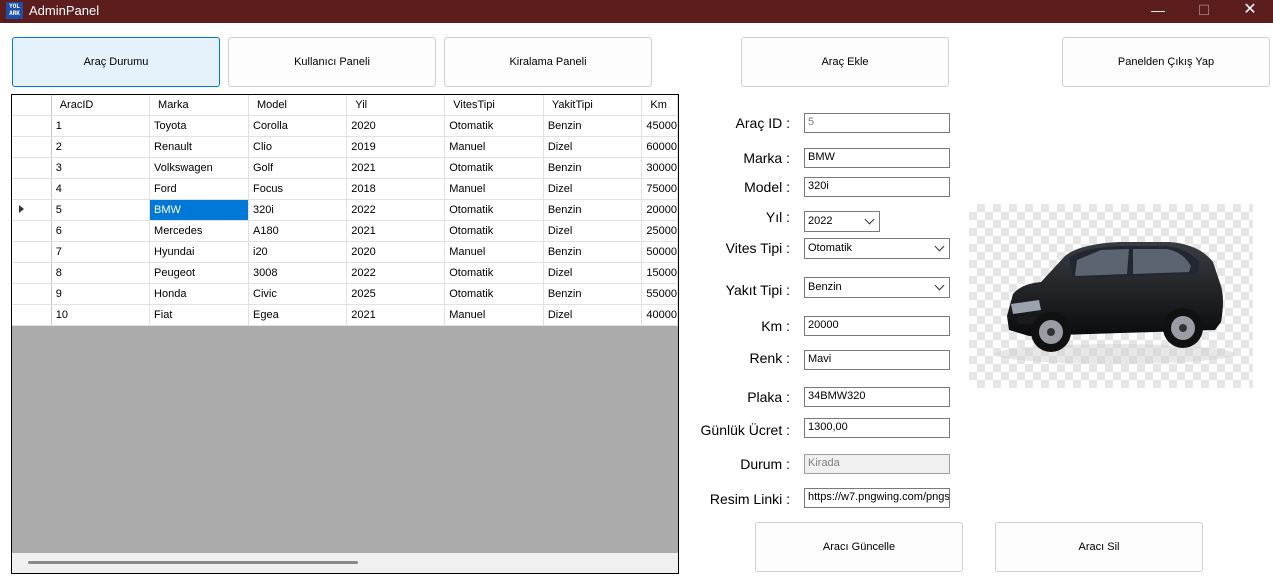  Describe the element at coordinates (298, 189) in the screenshot. I see `table-cell: Focus` at that location.